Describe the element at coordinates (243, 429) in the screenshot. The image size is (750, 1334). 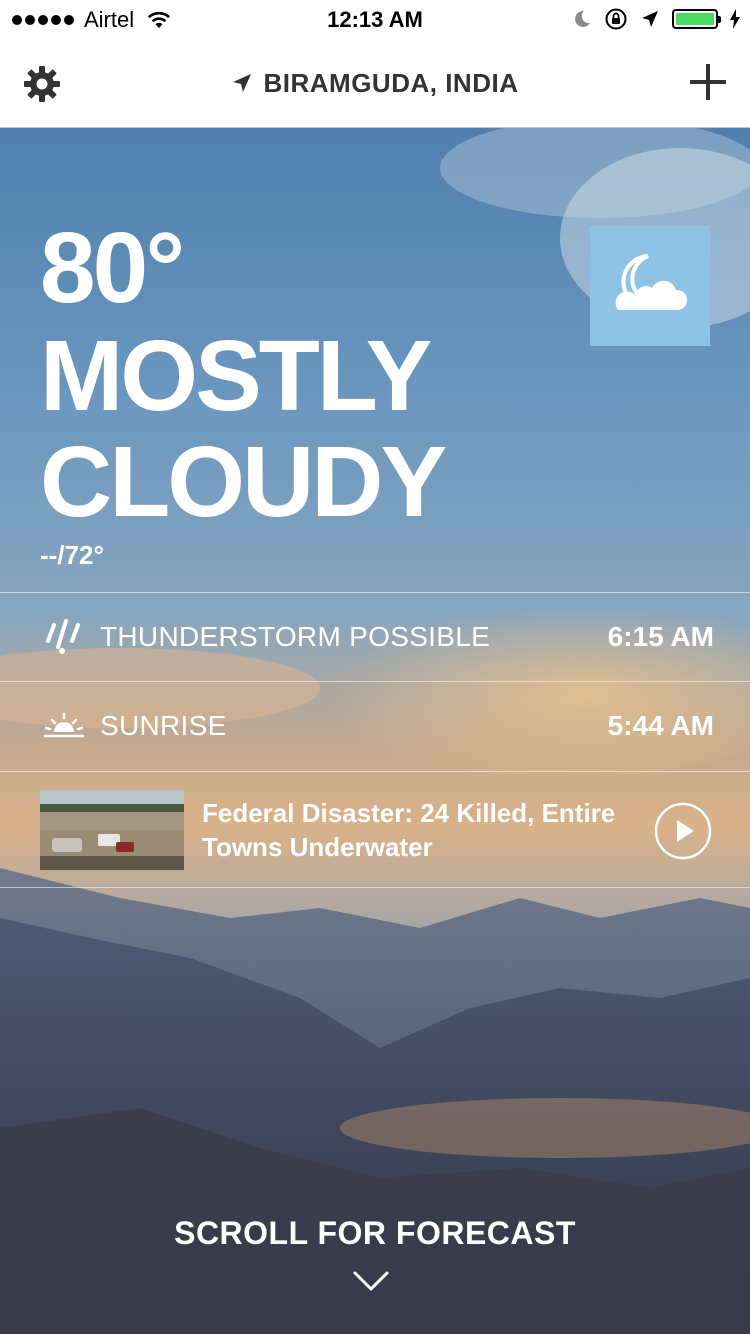
I see `current-condition: MOSTLY CLOUDY` at that location.